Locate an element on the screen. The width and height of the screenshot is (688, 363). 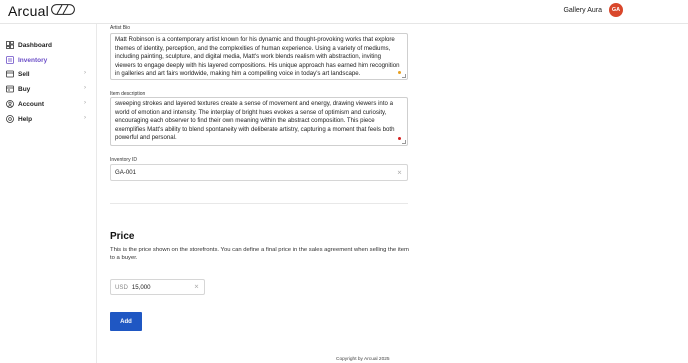
spellcheck-indicator-icon is located at coordinates (399, 138).